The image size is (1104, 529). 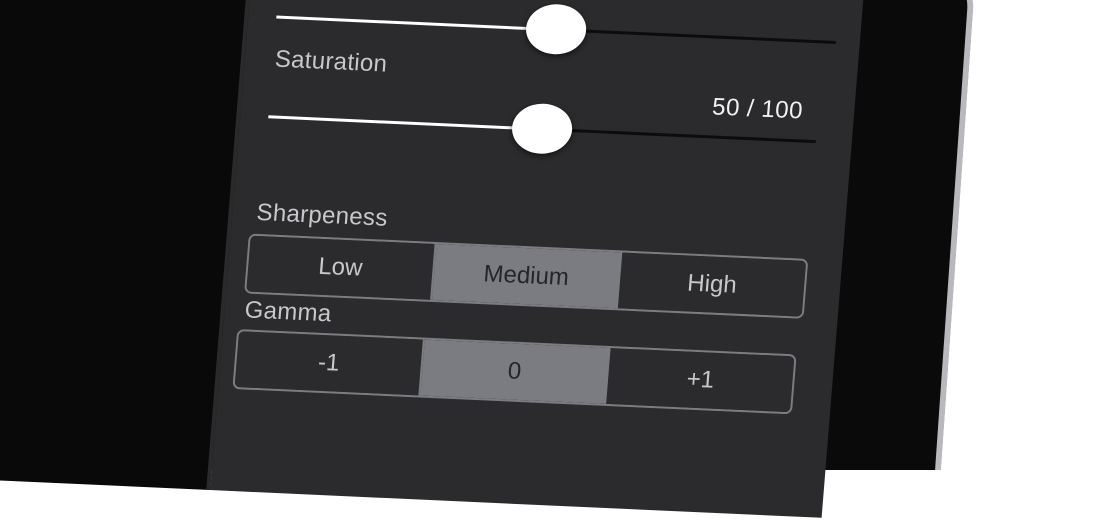 I want to click on saturation-slider-fill, so click(x=405, y=123).